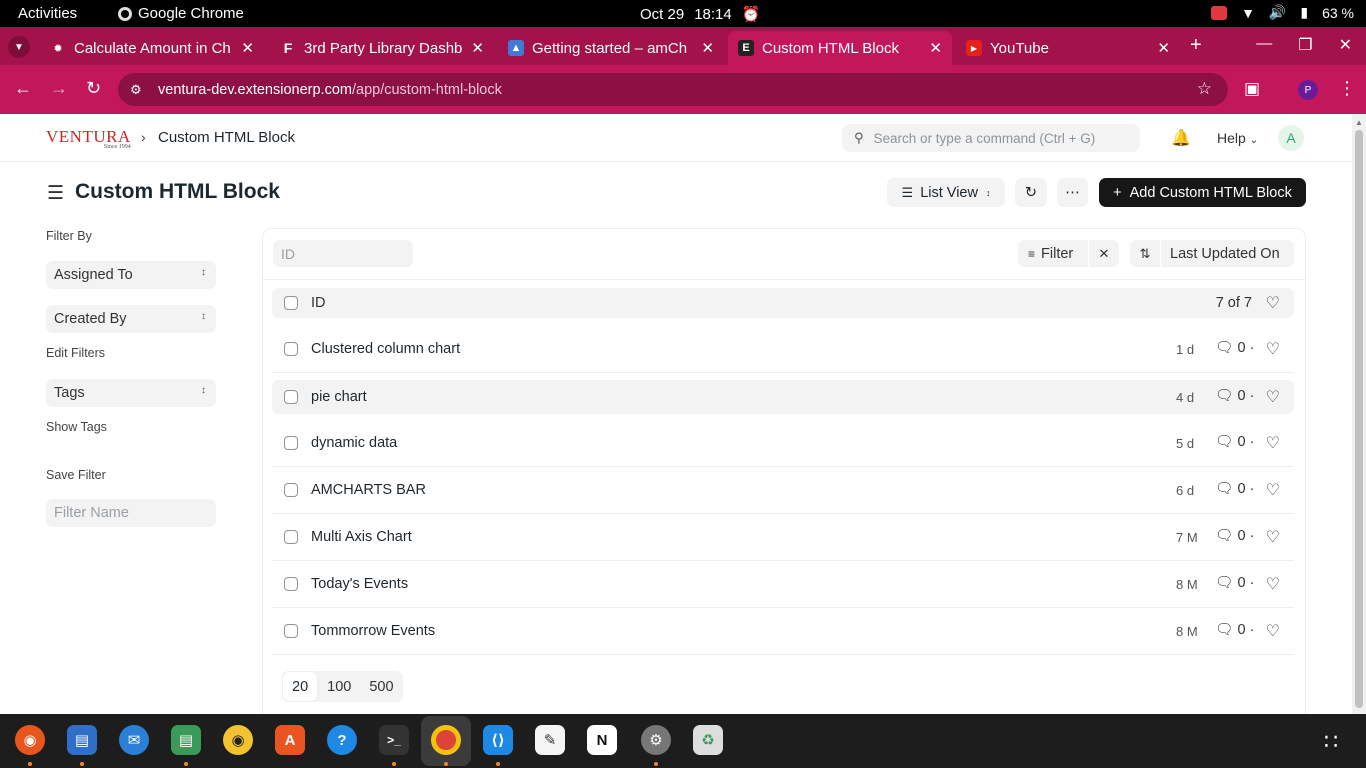 This screenshot has width=1366, height=768. Describe the element at coordinates (783, 584) in the screenshot. I see `list-row: Today's Events 8 M 🗨 0 · ♡` at that location.